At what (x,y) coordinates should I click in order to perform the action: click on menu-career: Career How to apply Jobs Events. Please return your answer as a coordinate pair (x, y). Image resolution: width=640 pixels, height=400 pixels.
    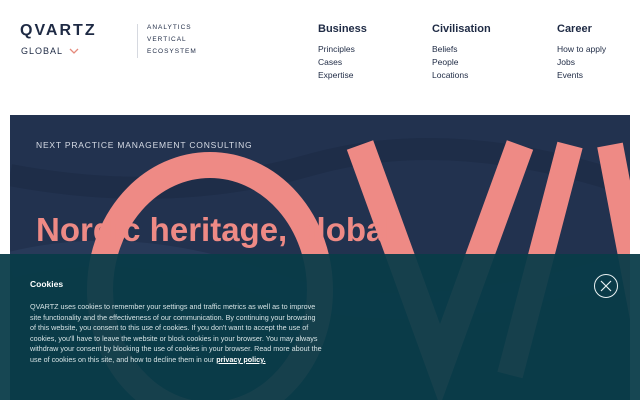
    Looking at the image, I should click on (581, 51).